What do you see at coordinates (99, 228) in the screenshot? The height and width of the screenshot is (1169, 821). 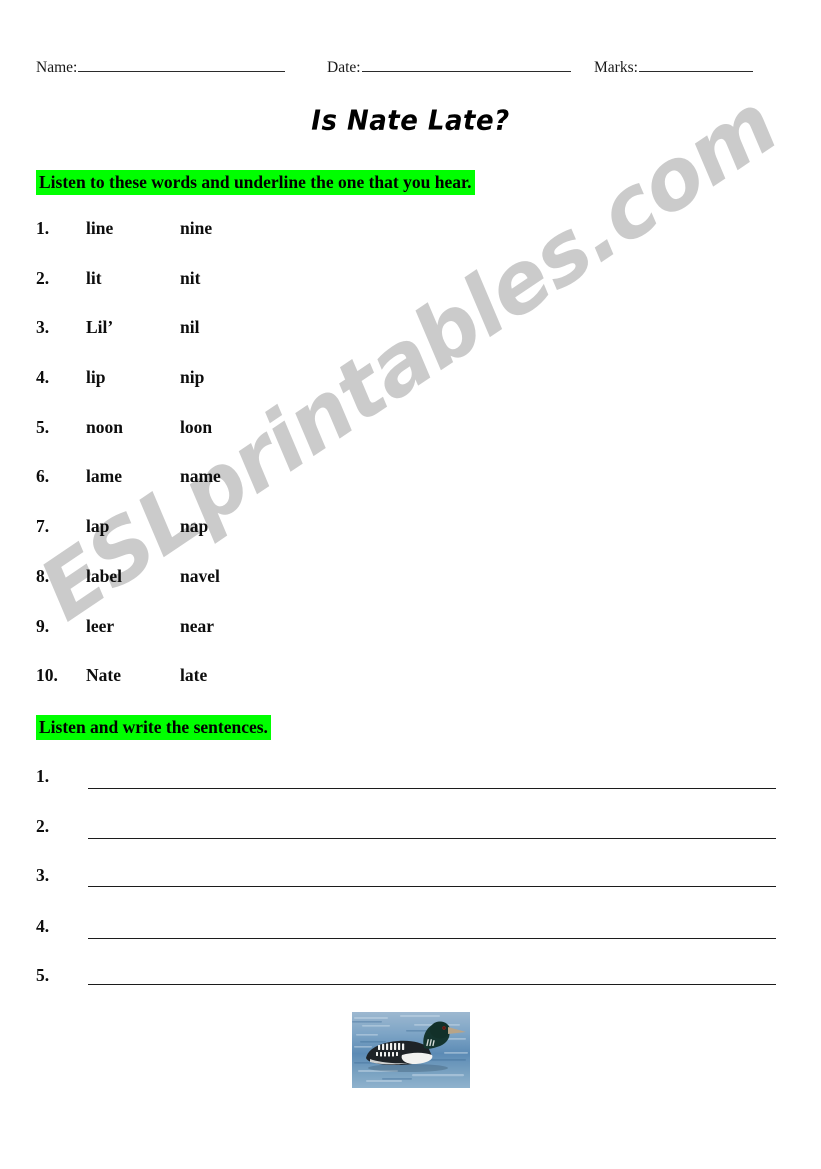 I see `word-option-a: line` at bounding box center [99, 228].